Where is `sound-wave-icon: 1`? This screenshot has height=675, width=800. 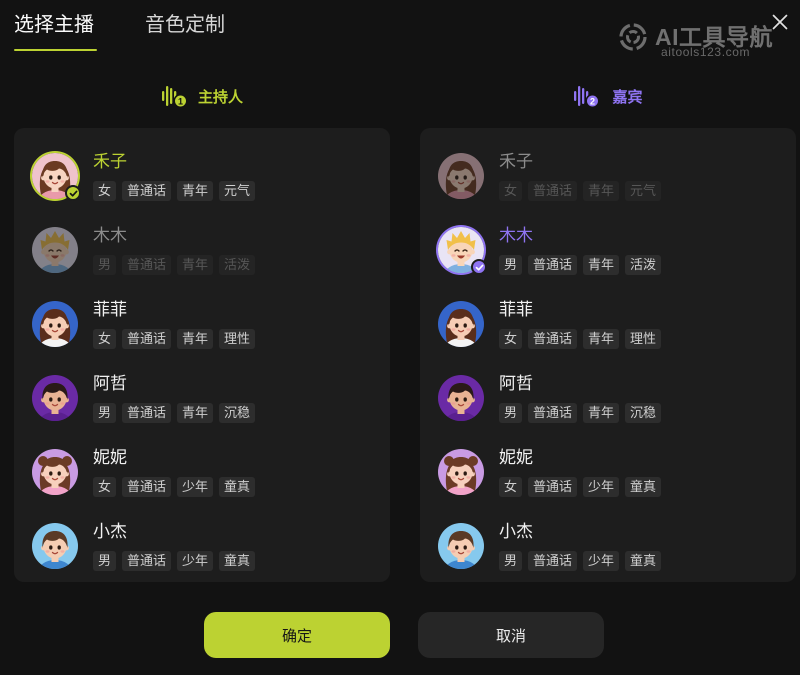 sound-wave-icon: 1 is located at coordinates (174, 97).